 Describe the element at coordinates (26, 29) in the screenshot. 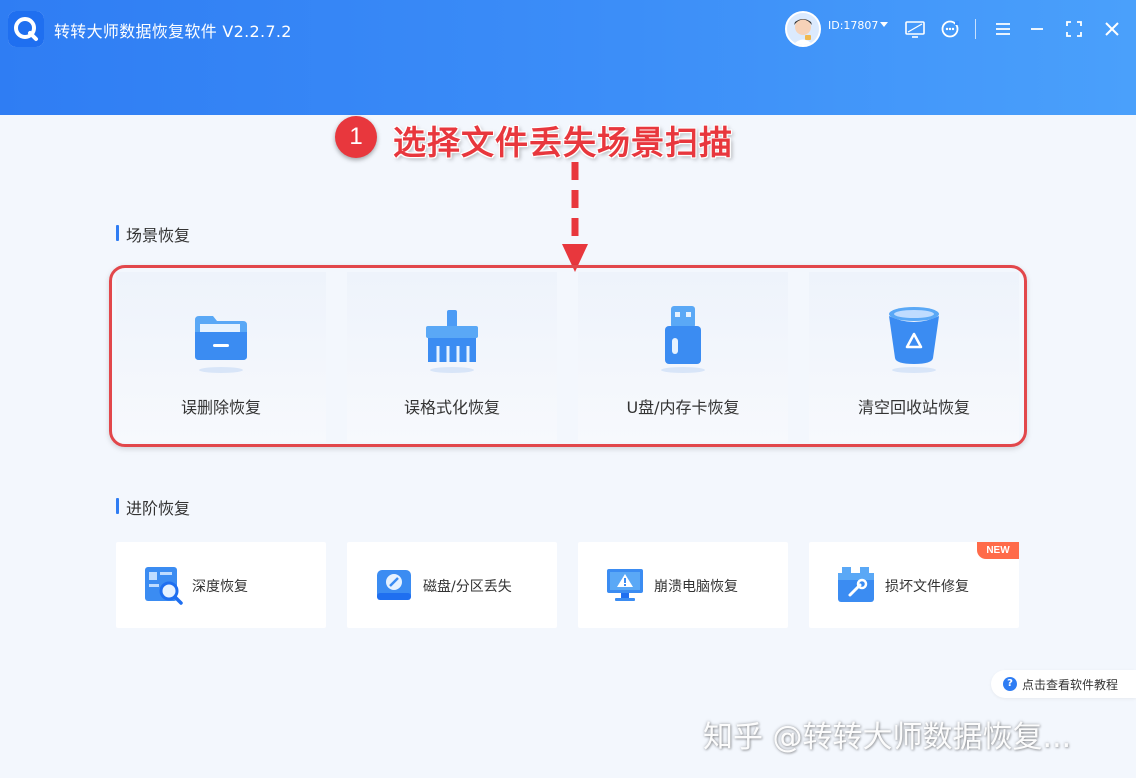

I see `app-logo-icon` at that location.